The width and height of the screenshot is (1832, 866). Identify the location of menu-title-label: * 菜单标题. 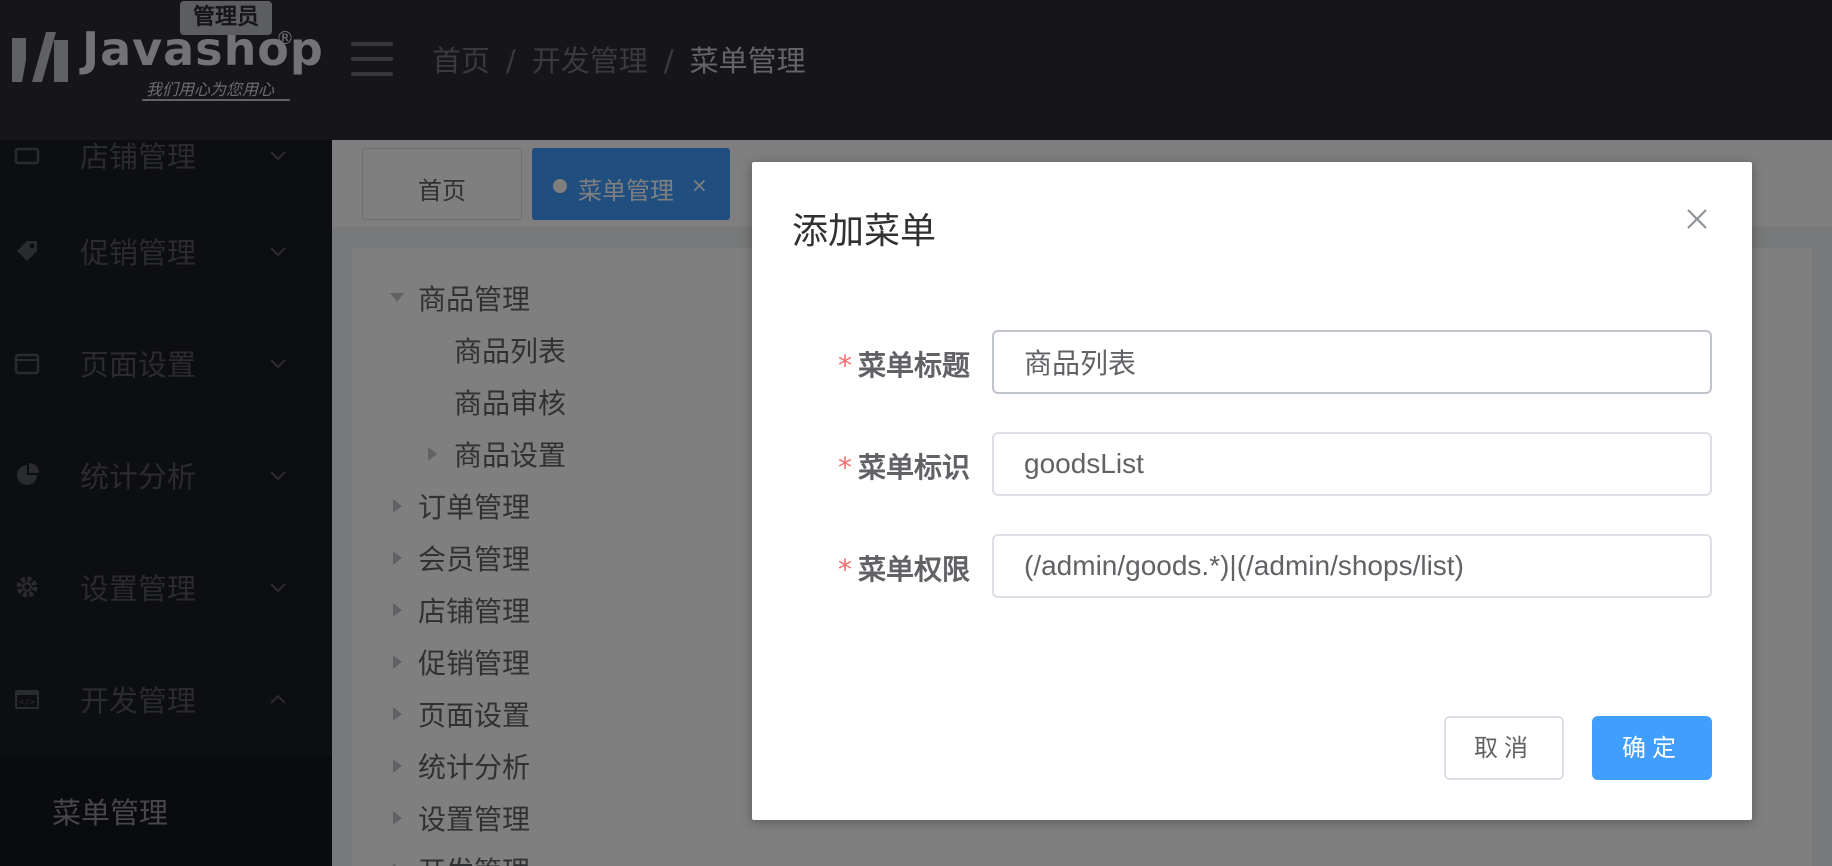
(904, 365).